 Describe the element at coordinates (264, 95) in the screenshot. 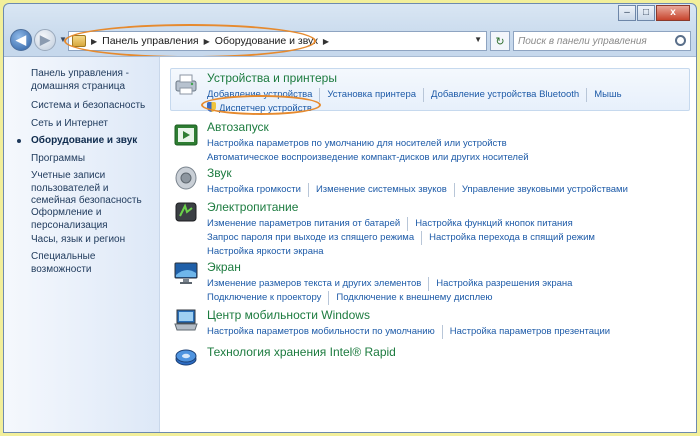

I see `link-add-device: Добавление устройства` at that location.